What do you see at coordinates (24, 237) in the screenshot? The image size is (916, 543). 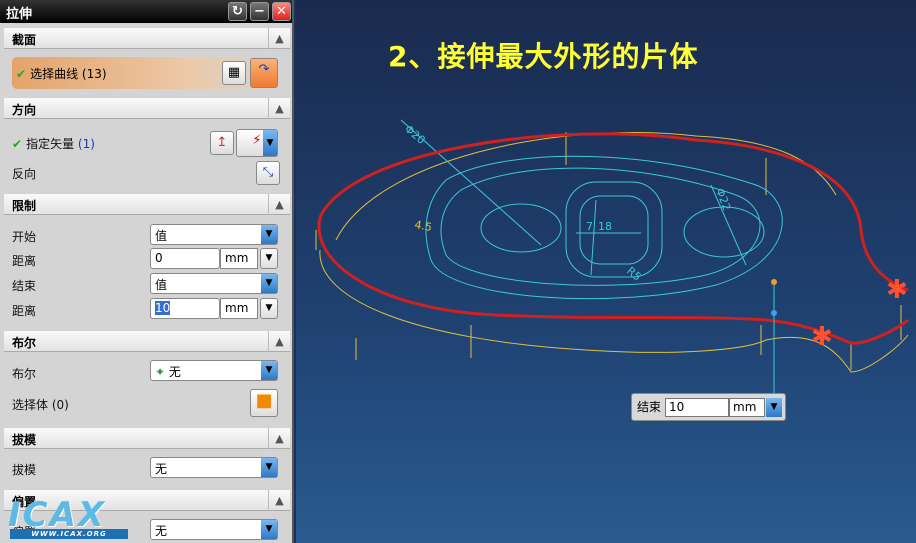 I see `start-label: 开始` at bounding box center [24, 237].